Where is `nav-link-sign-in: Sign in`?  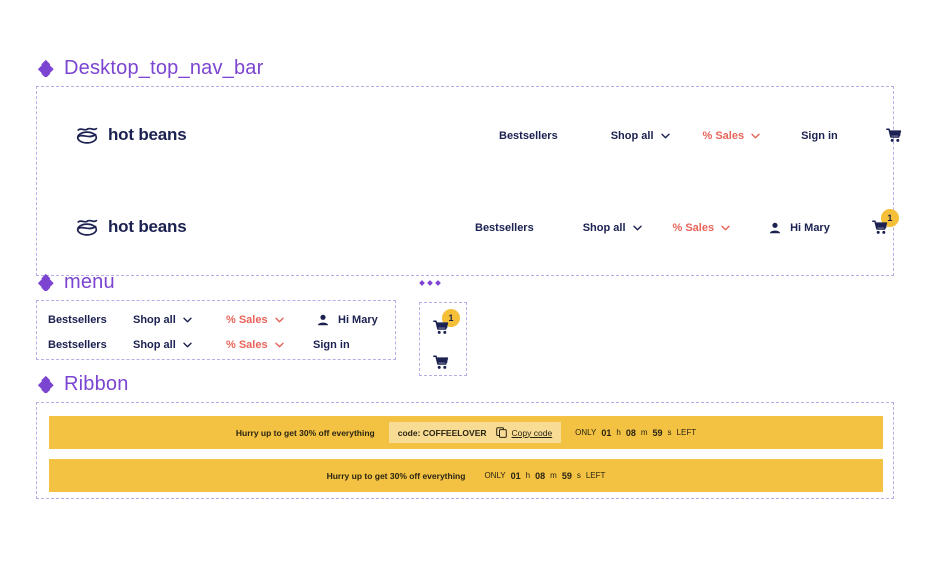
nav-link-sign-in: Sign in is located at coordinates (819, 136).